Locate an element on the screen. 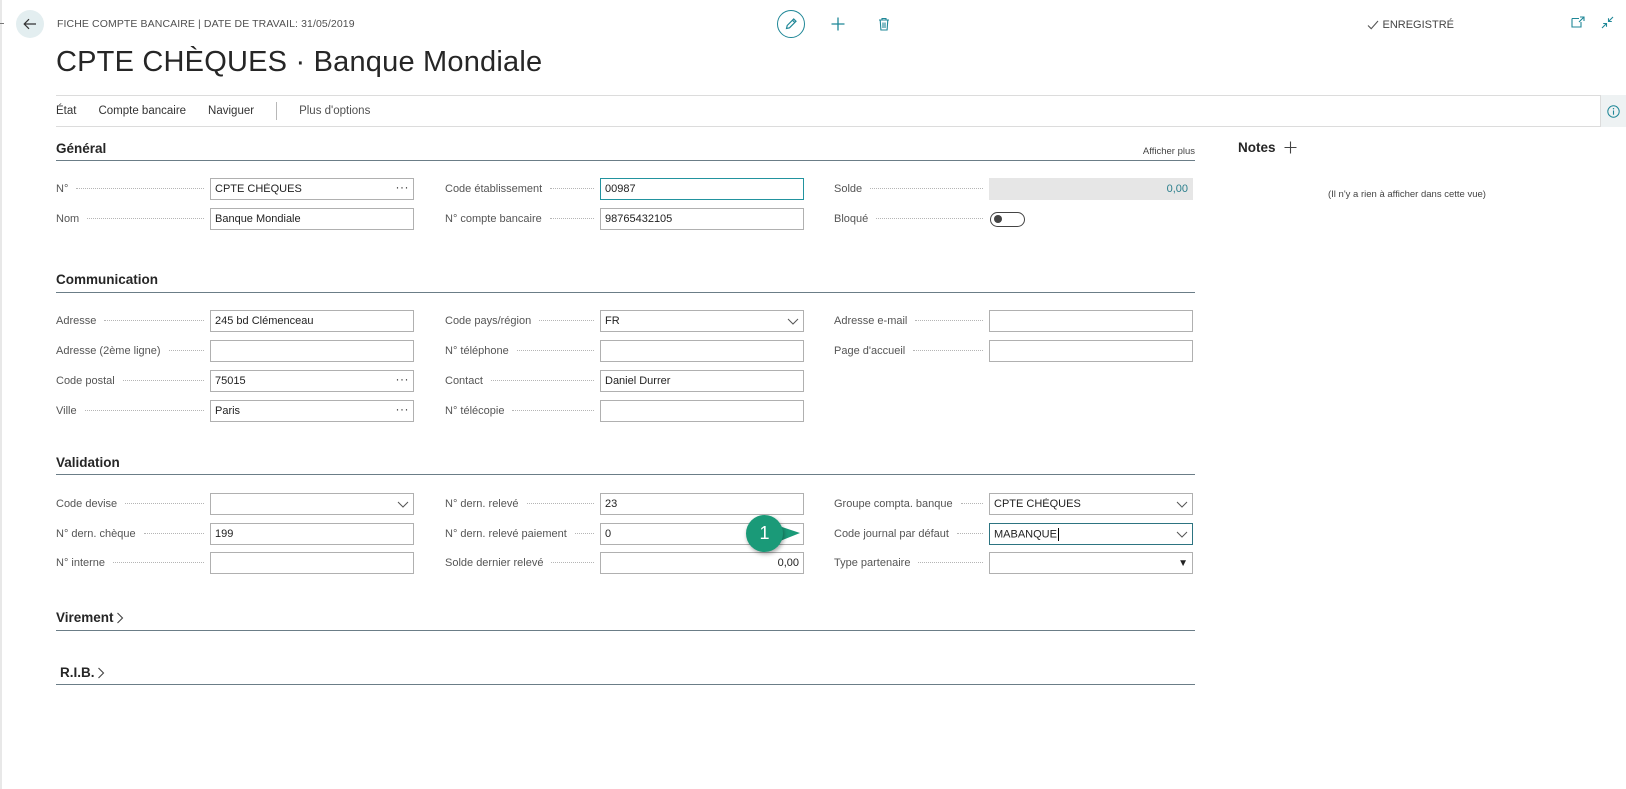  left-edge-border is located at coordinates (1, 394).